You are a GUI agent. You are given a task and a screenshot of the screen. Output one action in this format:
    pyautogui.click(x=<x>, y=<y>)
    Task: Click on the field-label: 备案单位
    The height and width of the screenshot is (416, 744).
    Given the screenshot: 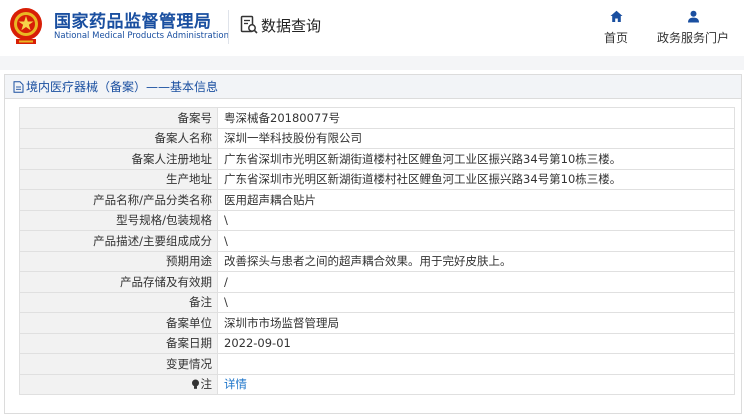 What is the action you would take?
    pyautogui.click(x=118, y=323)
    